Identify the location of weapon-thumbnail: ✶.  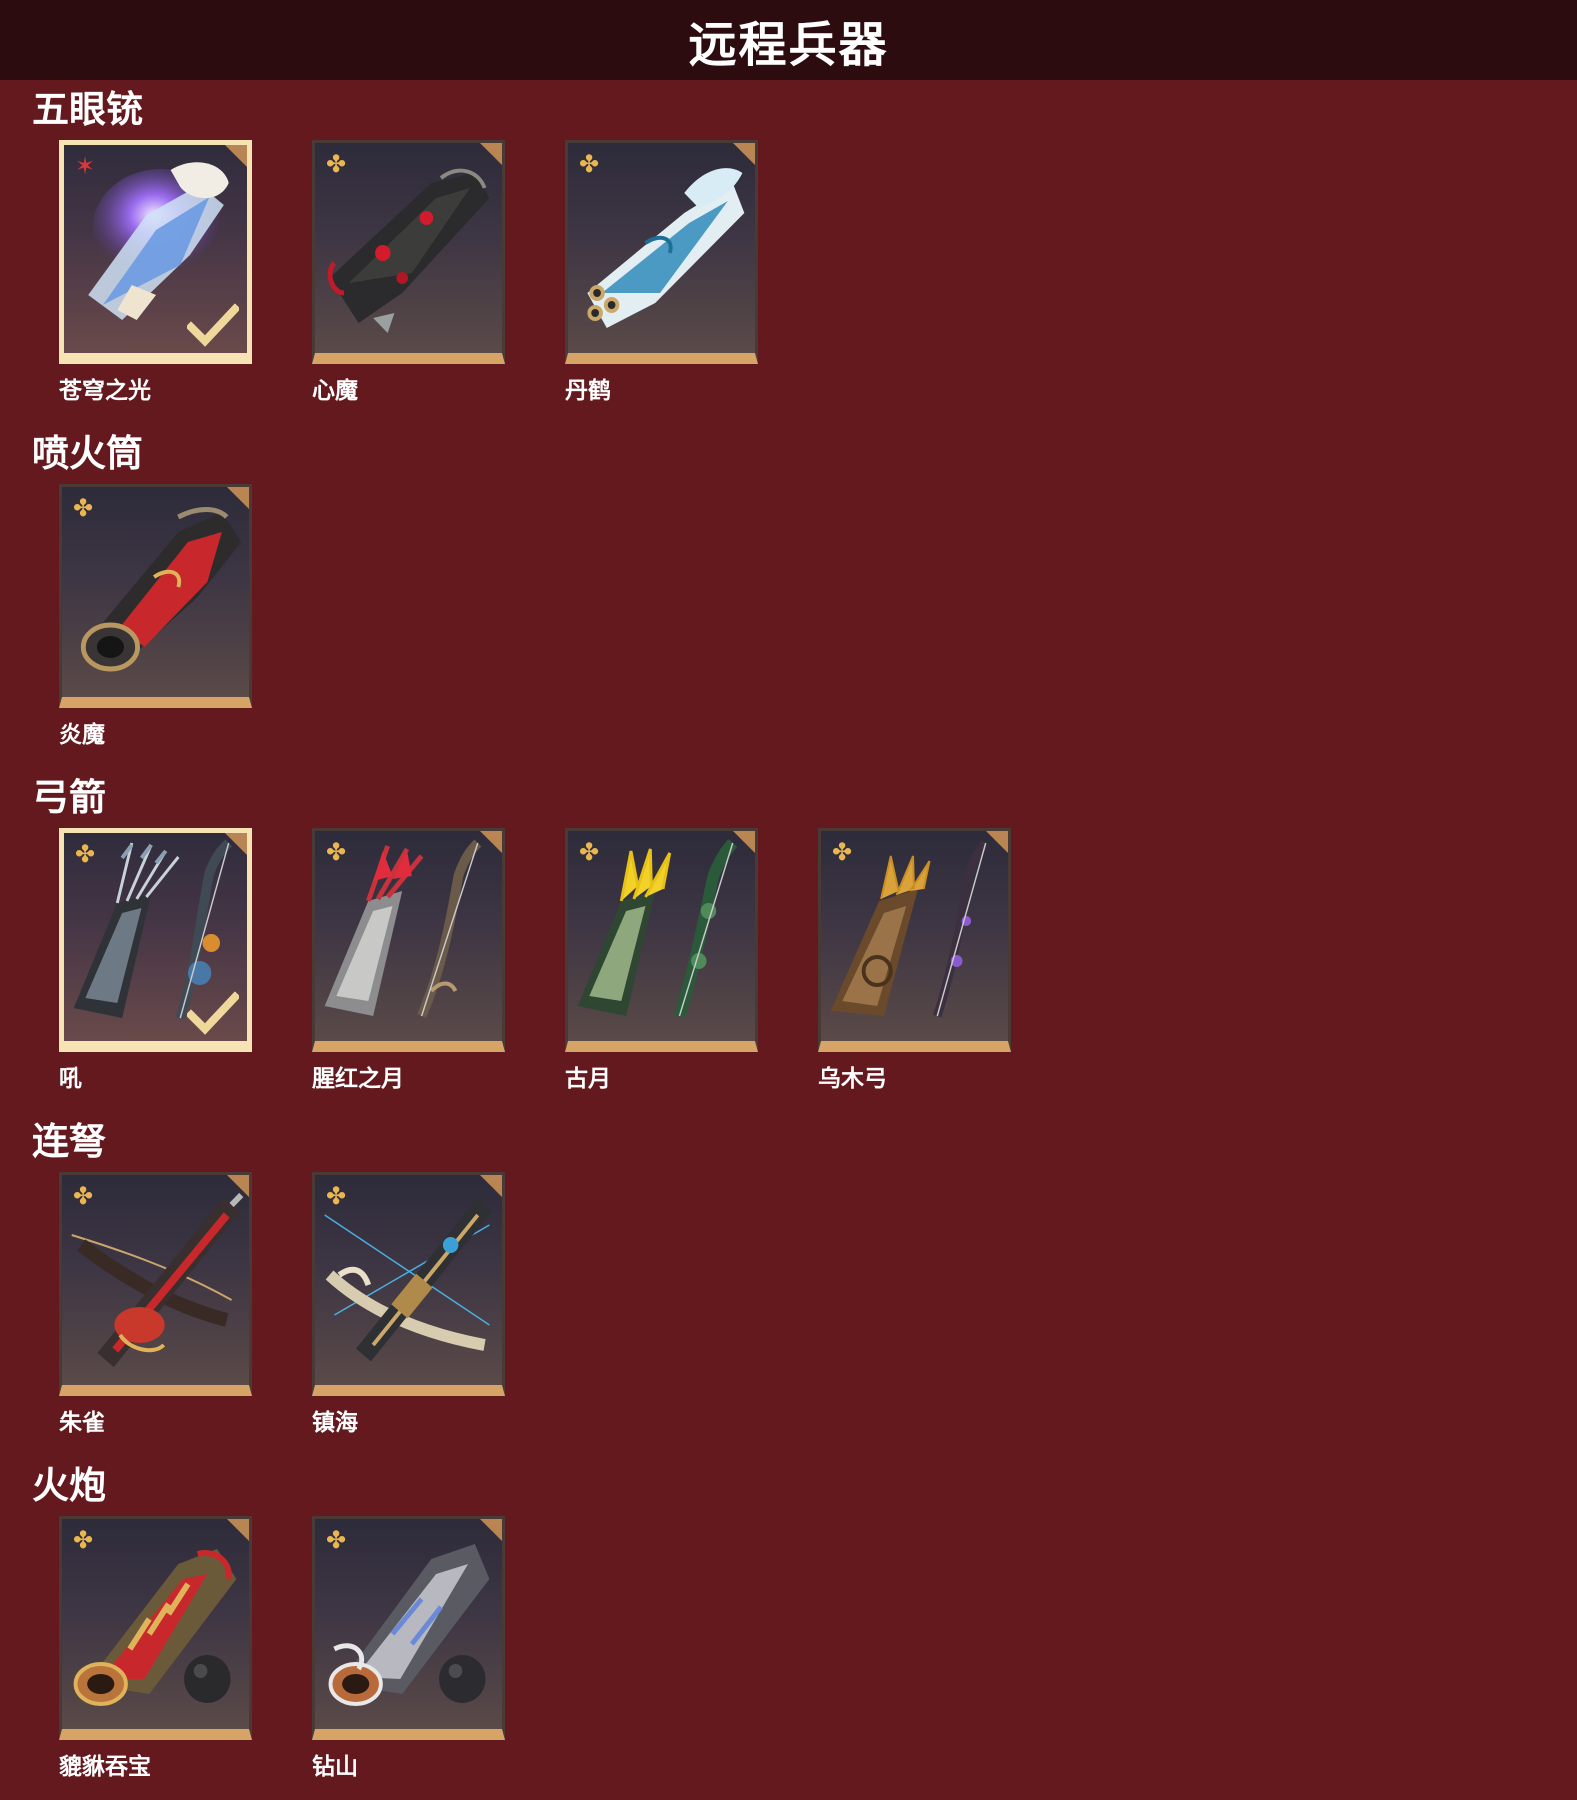
(155, 252).